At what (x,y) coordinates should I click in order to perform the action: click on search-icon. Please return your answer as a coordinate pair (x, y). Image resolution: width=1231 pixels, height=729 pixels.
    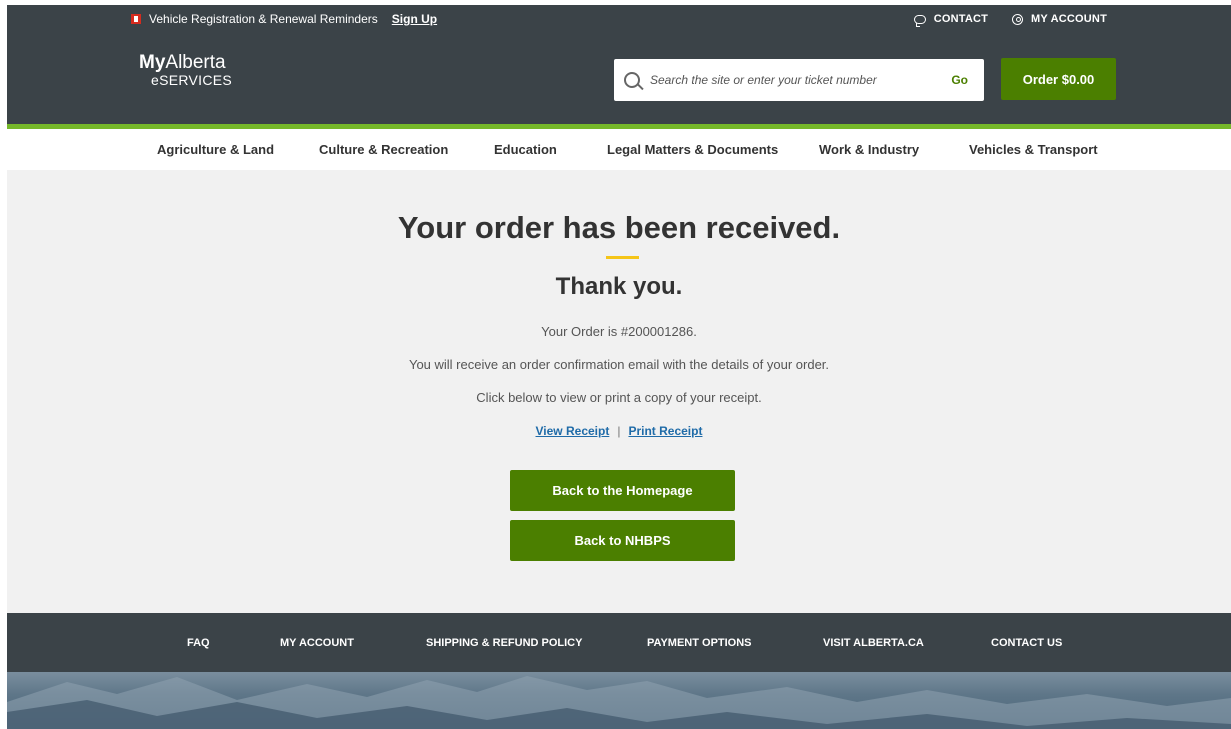
    Looking at the image, I should click on (632, 80).